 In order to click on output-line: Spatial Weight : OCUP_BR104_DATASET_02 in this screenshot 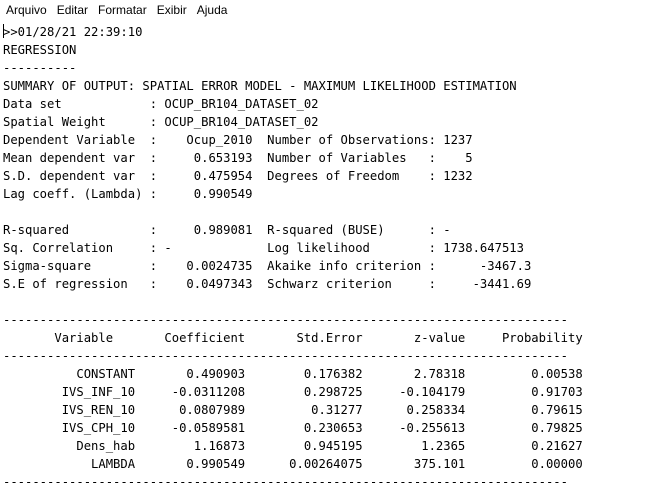, I will do `click(161, 122)`.